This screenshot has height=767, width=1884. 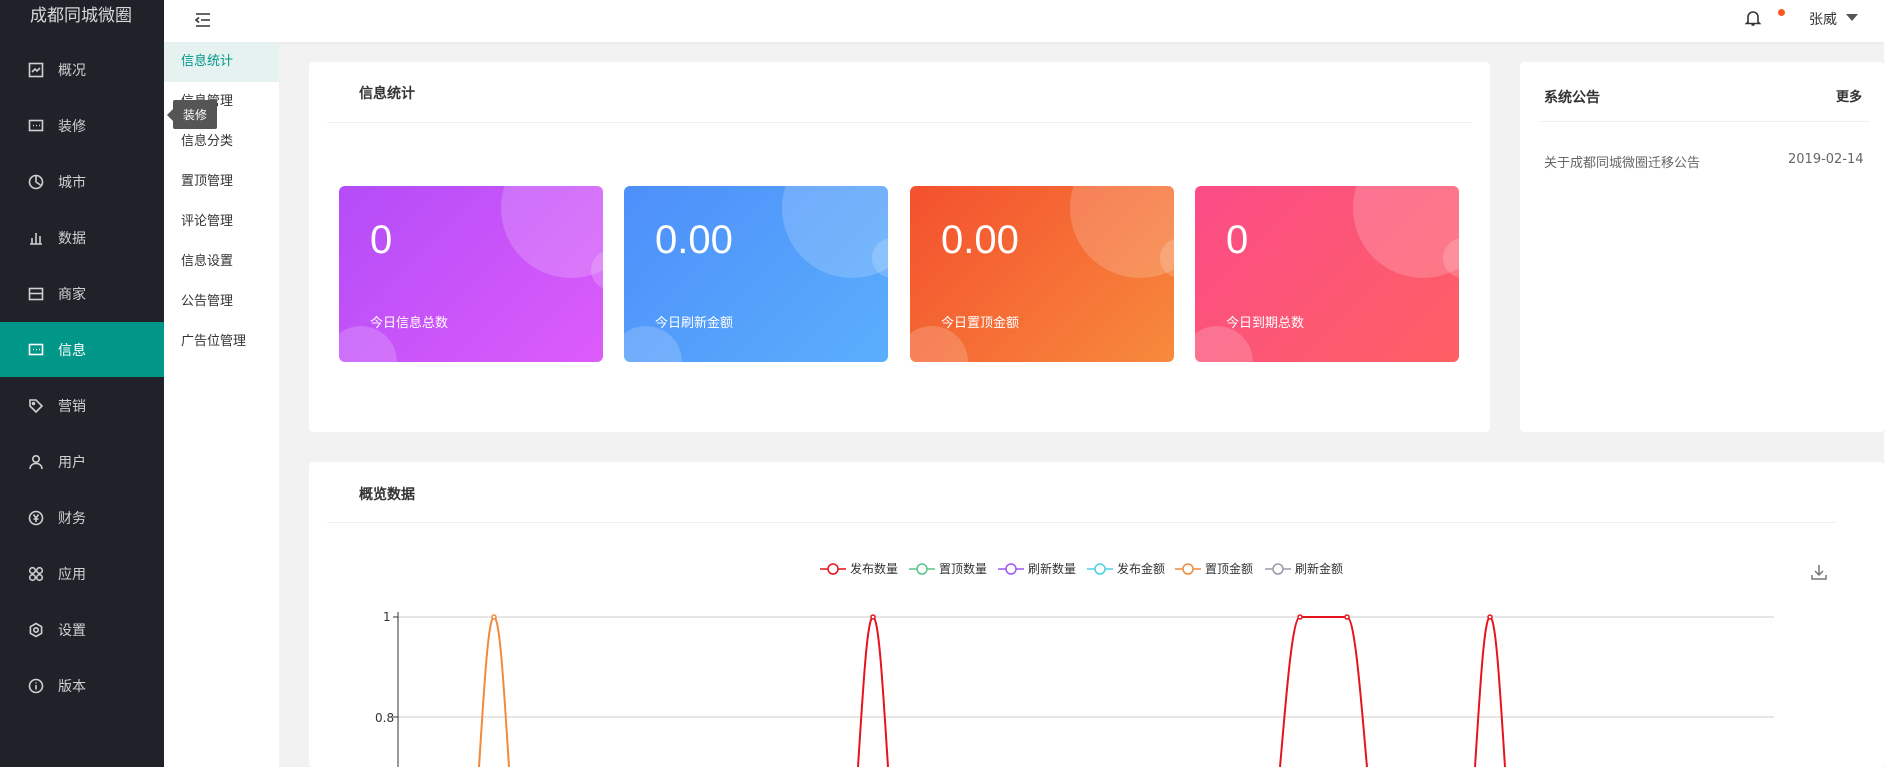 What do you see at coordinates (694, 323) in the screenshot?
I see `stat-label: 今日刷新金额` at bounding box center [694, 323].